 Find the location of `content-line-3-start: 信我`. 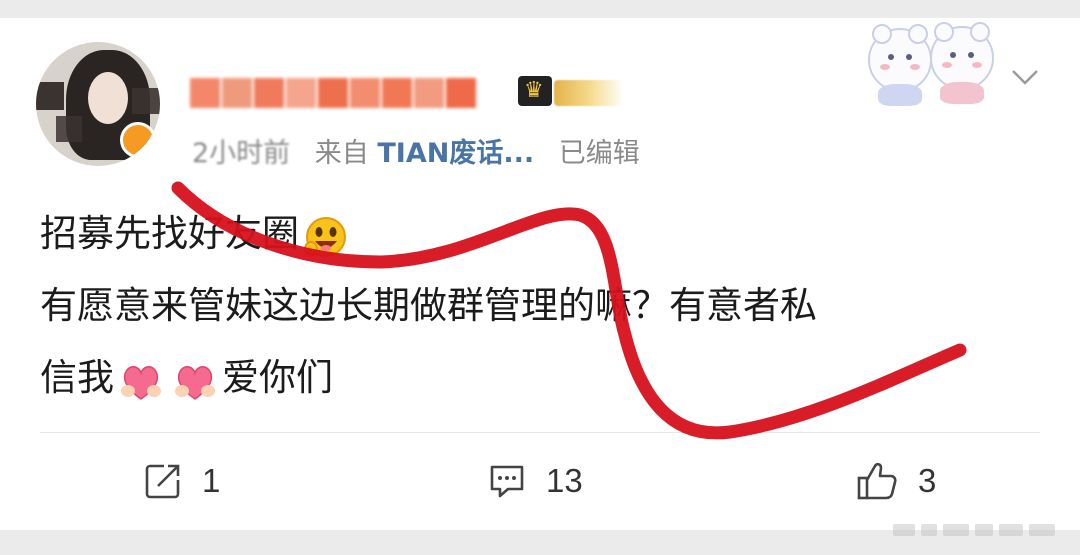

content-line-3-start: 信我 is located at coordinates (77, 377).